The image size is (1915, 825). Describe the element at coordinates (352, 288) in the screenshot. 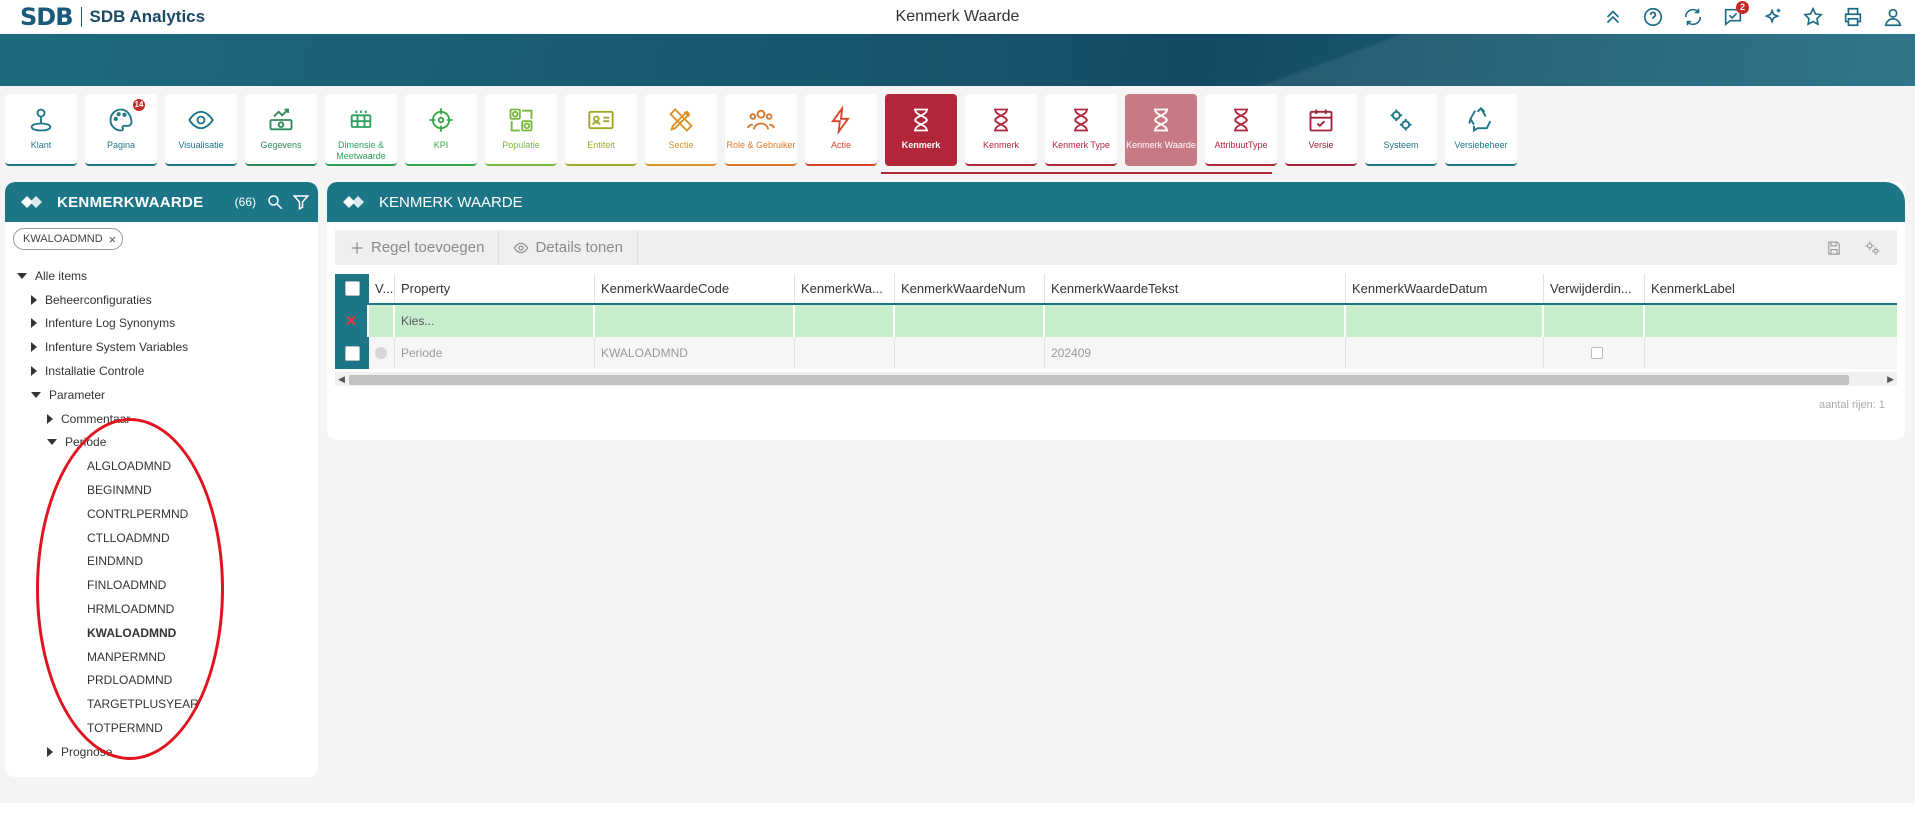

I see `select-all-checkbox` at that location.